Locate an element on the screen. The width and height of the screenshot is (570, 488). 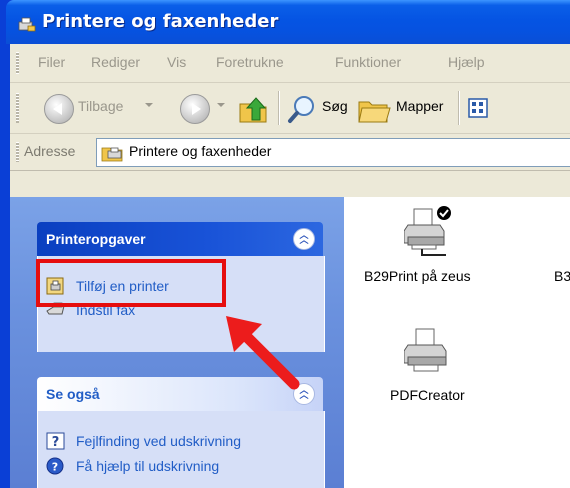
help-question-icon: ? is located at coordinates (55, 441).